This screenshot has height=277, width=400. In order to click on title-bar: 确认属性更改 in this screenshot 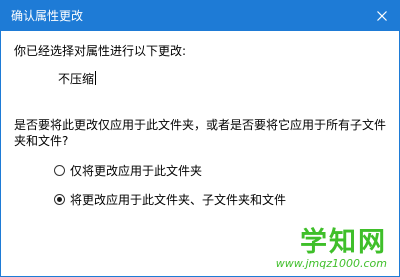, I will do `click(200, 16)`.